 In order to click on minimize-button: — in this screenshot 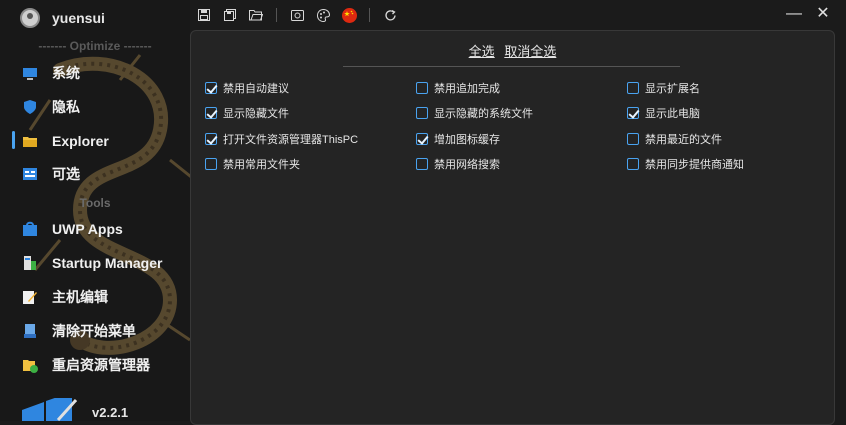, I will do `click(794, 14)`.